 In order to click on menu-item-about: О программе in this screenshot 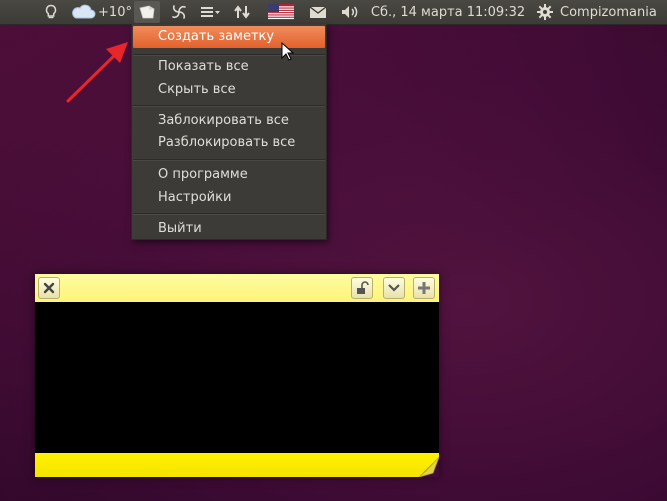, I will do `click(229, 175)`.